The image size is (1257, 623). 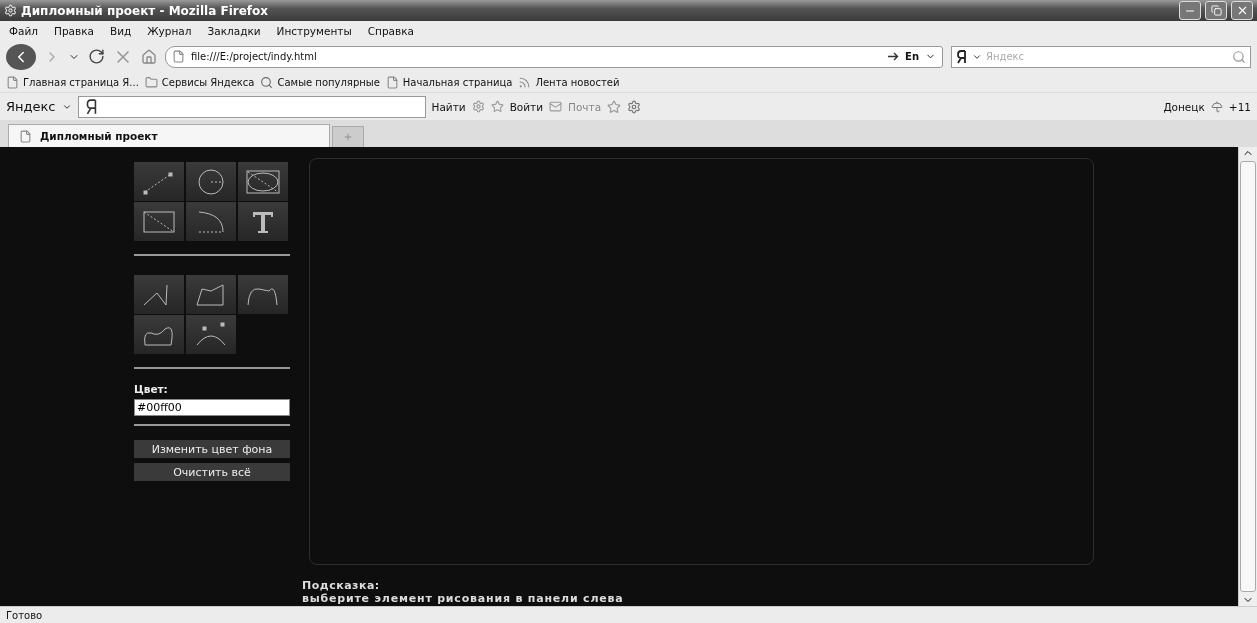 What do you see at coordinates (254, 56) in the screenshot?
I see `url-text: file:///E:/project/indy.html` at bounding box center [254, 56].